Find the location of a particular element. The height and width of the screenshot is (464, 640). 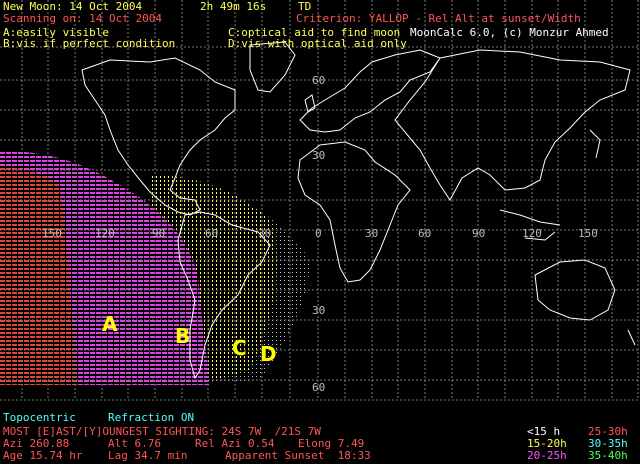

lon-label-30w: 30 is located at coordinates (265, 233).